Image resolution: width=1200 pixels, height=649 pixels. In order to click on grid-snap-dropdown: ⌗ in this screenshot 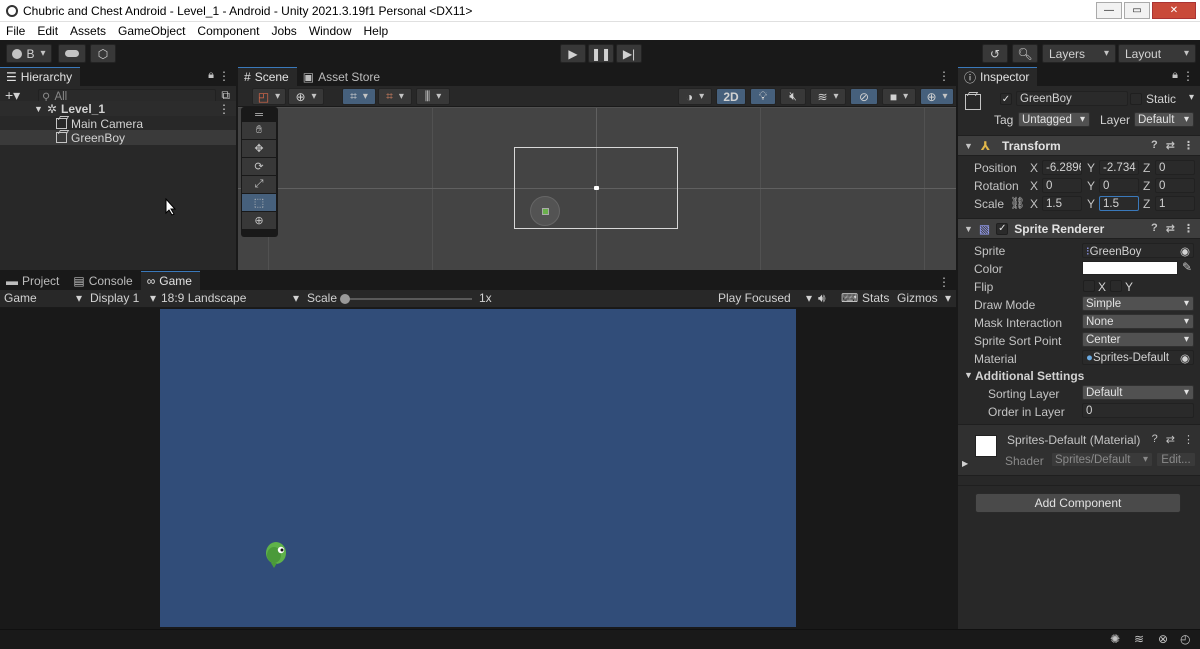, I will do `click(359, 96)`.